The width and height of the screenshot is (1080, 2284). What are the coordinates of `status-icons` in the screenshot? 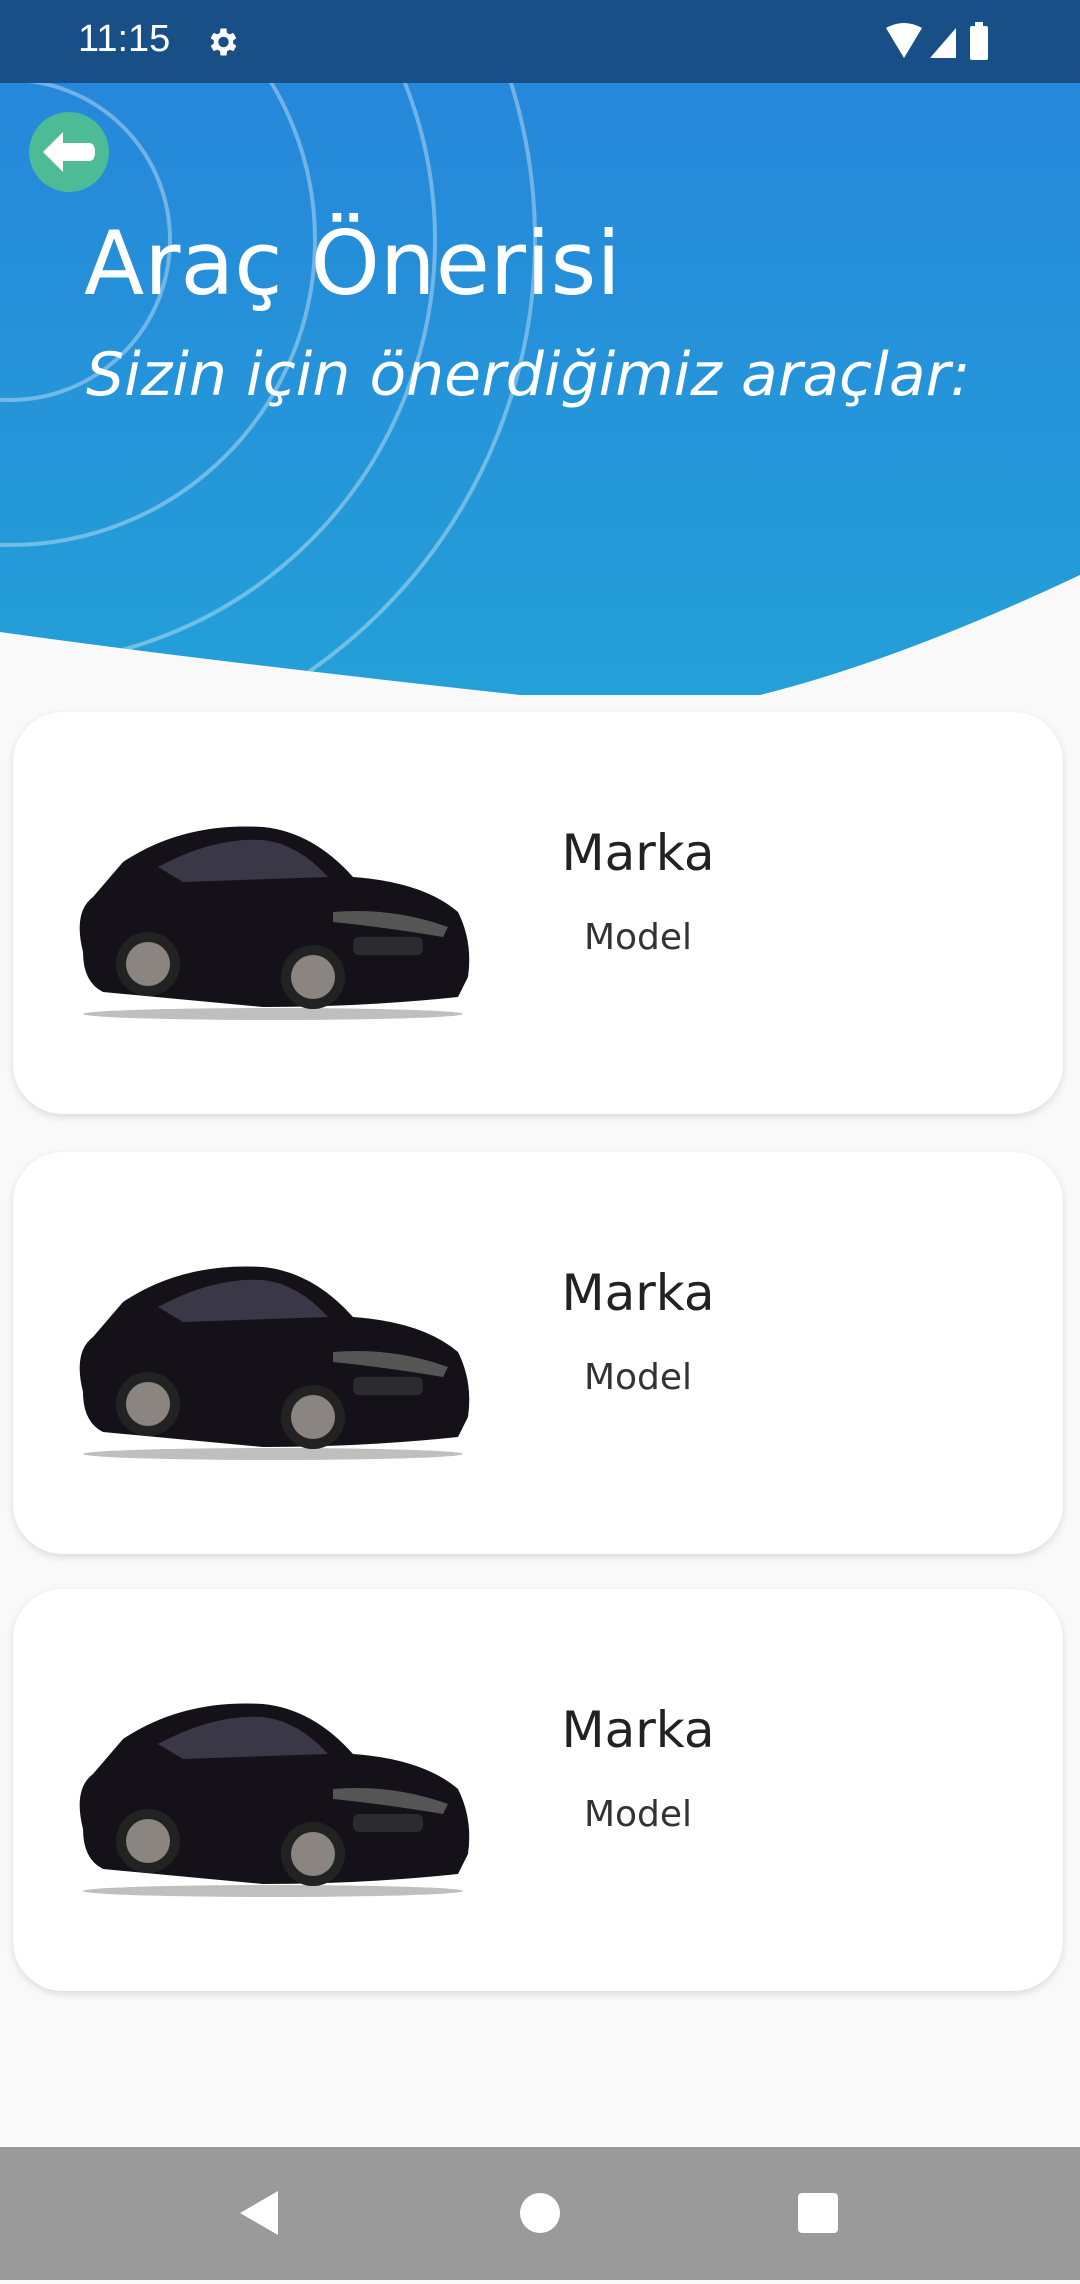 It's located at (937, 41).